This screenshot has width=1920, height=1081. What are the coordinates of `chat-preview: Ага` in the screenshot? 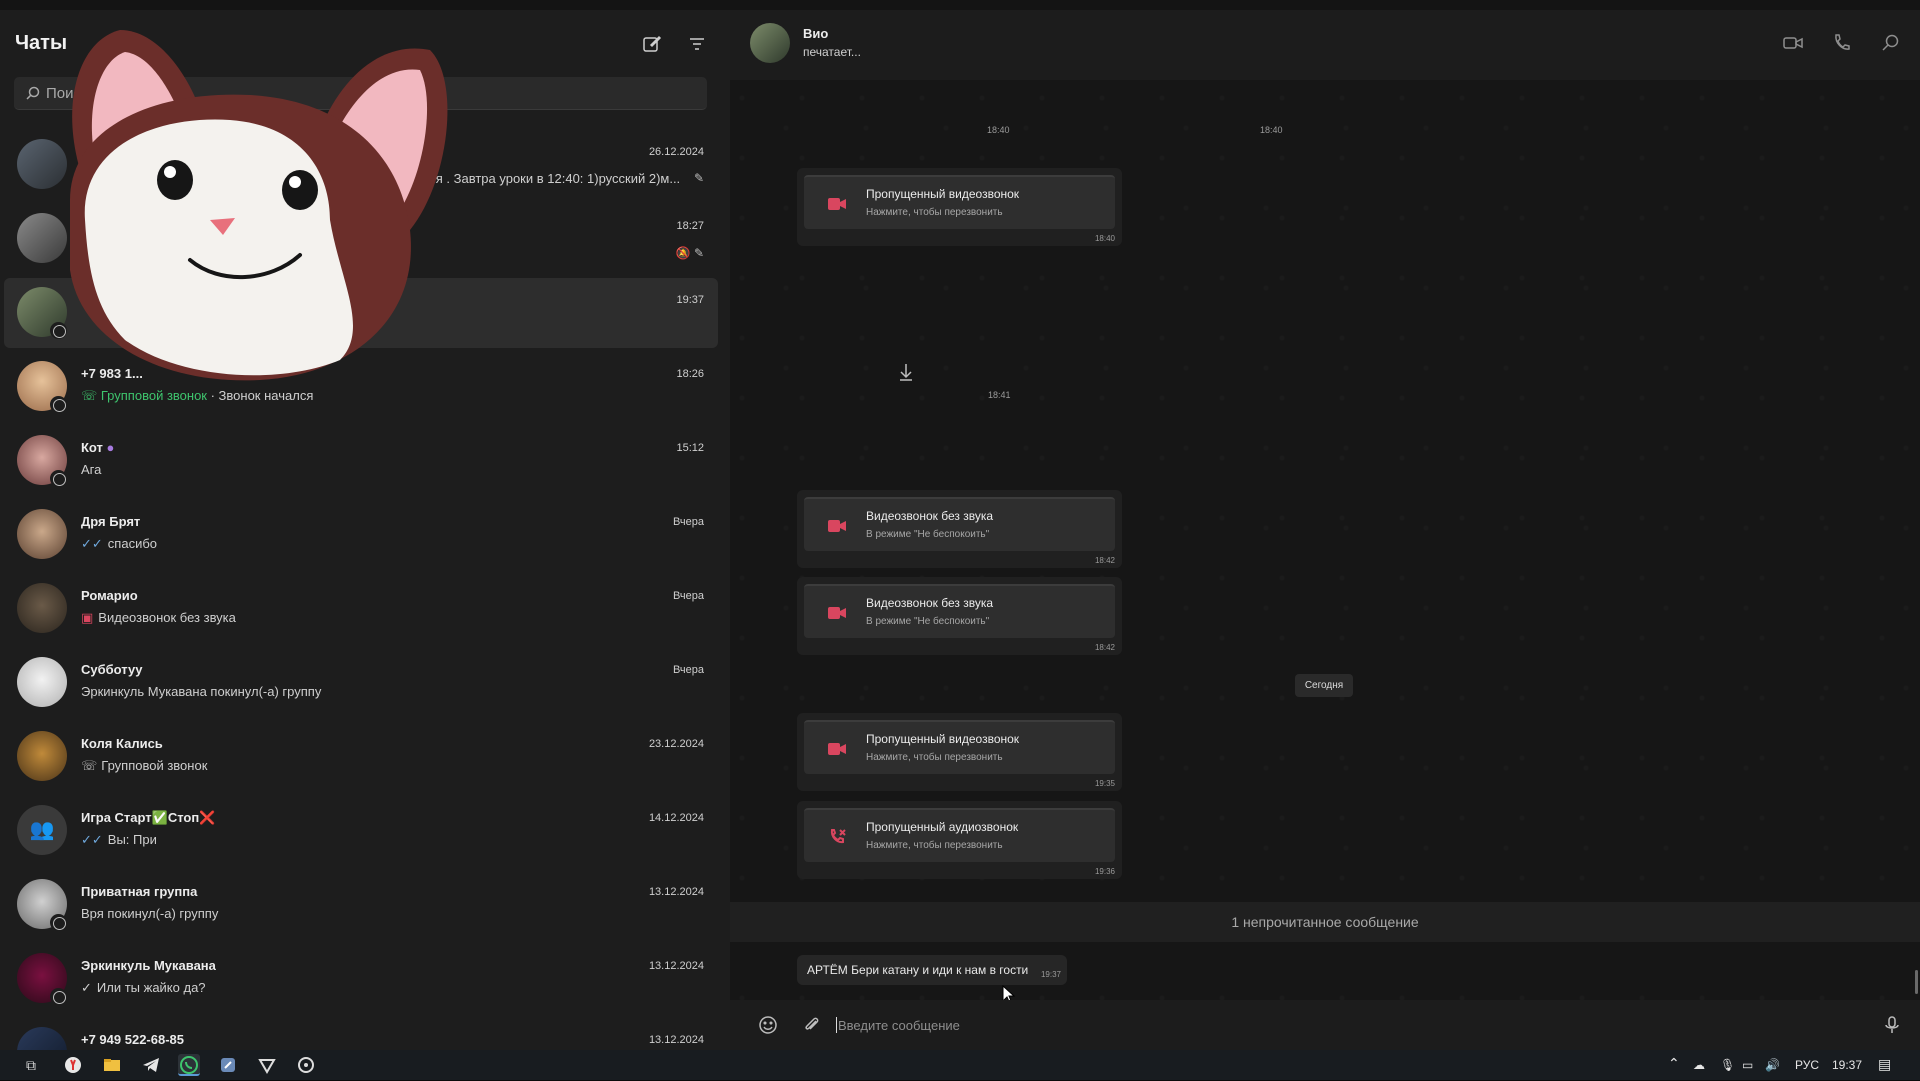 It's located at (91, 469).